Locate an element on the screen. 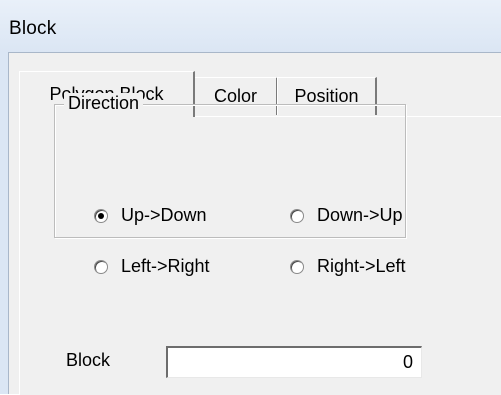 This screenshot has height=395, width=501. radio-right-left-label: Right->Left is located at coordinates (361, 266).